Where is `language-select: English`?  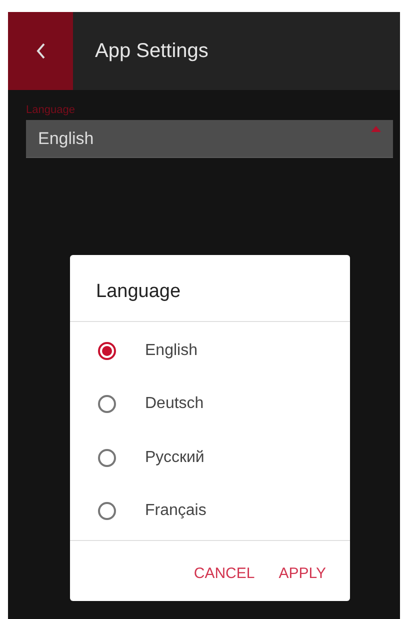
language-select: English is located at coordinates (209, 139).